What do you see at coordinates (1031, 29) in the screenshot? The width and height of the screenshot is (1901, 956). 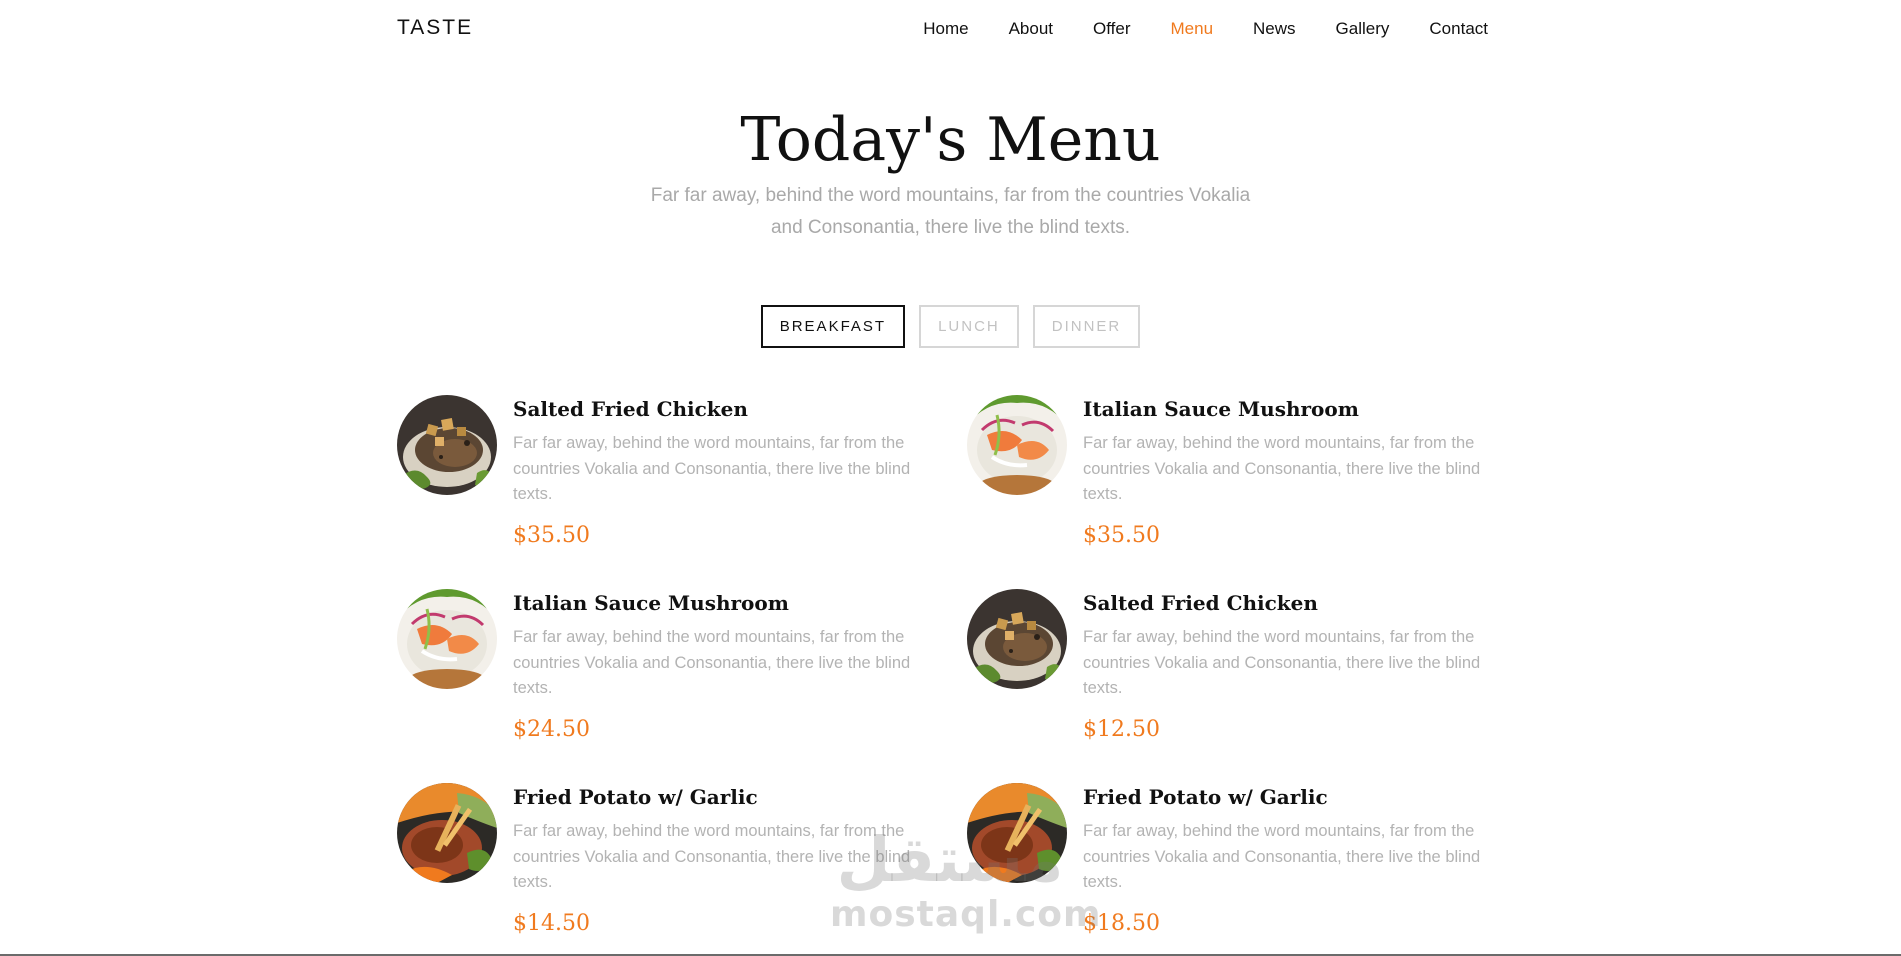 I see `nav-item-about: About` at bounding box center [1031, 29].